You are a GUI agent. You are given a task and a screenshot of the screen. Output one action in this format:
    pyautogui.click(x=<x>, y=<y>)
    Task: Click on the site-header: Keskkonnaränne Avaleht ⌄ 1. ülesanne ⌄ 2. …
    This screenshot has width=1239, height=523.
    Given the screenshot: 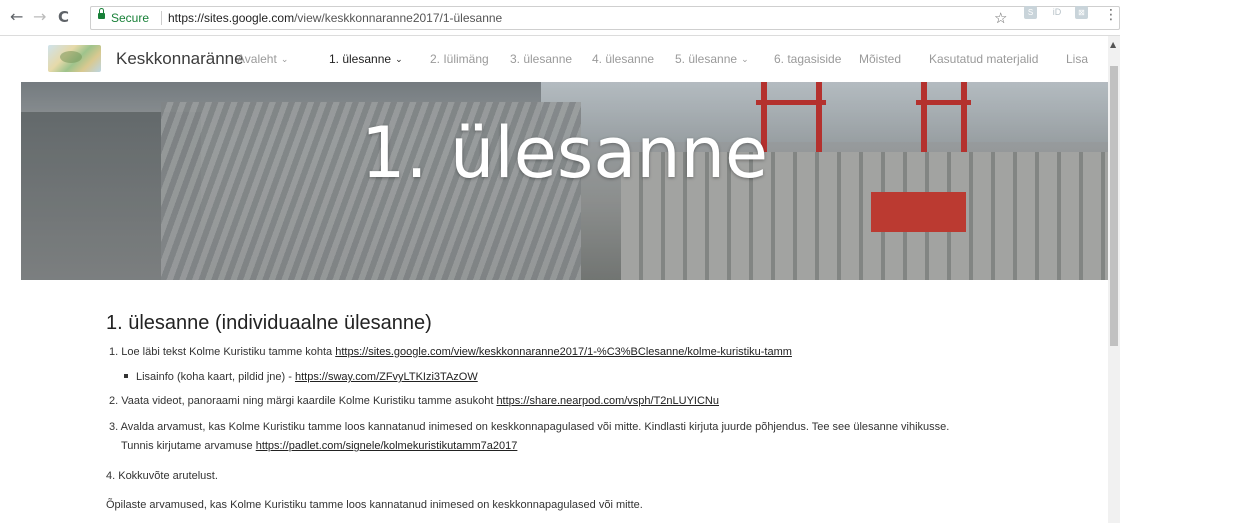 What is the action you would take?
    pyautogui.click(x=564, y=59)
    